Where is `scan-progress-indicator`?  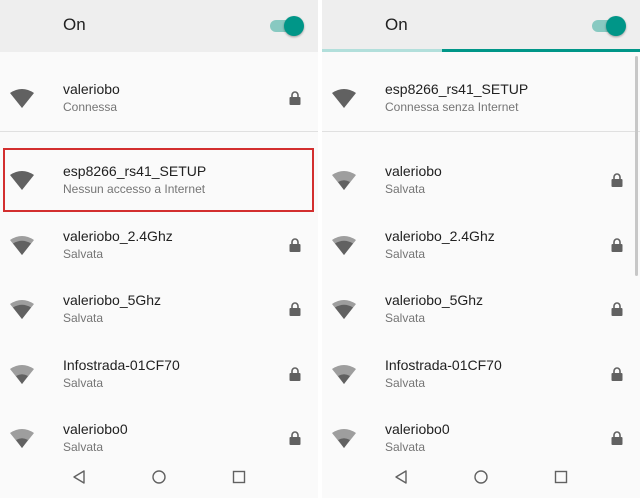 scan-progress-indicator is located at coordinates (541, 50).